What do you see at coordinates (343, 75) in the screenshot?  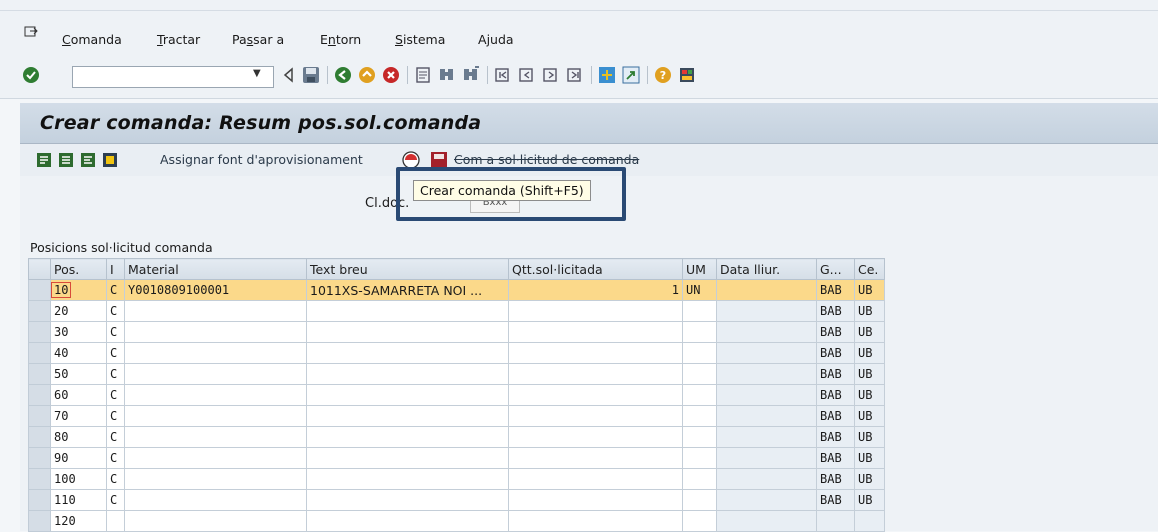 I see `back-nav-icon` at bounding box center [343, 75].